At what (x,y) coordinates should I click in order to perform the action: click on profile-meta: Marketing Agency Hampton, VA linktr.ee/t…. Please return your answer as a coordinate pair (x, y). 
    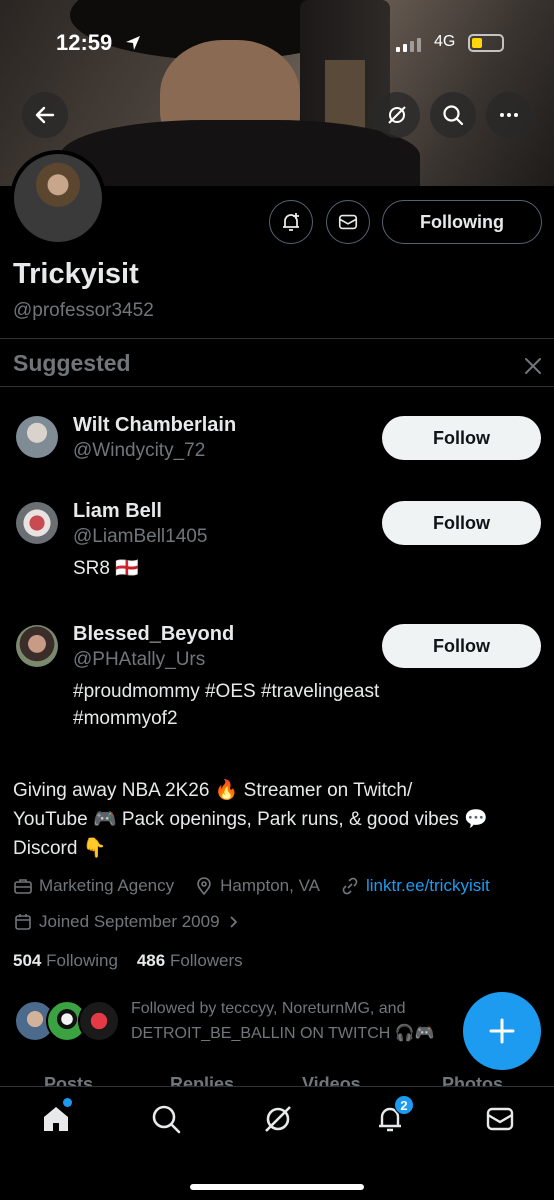
    Looking at the image, I should click on (251, 886).